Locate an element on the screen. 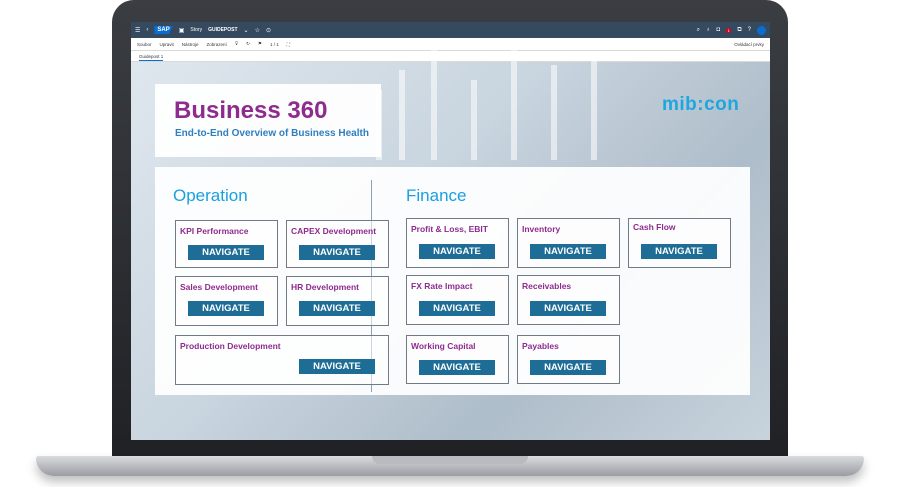 The height and width of the screenshot is (487, 900). card-receivables: Receivables NAVIGATE is located at coordinates (568, 300).